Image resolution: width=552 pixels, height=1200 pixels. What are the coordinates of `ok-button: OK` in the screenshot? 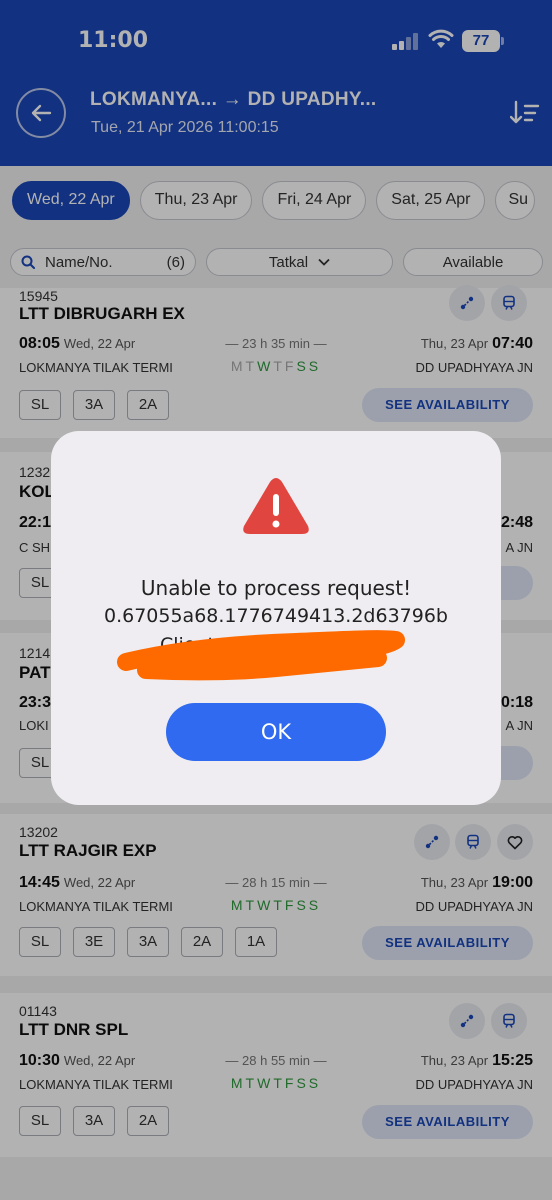 It's located at (276, 732).